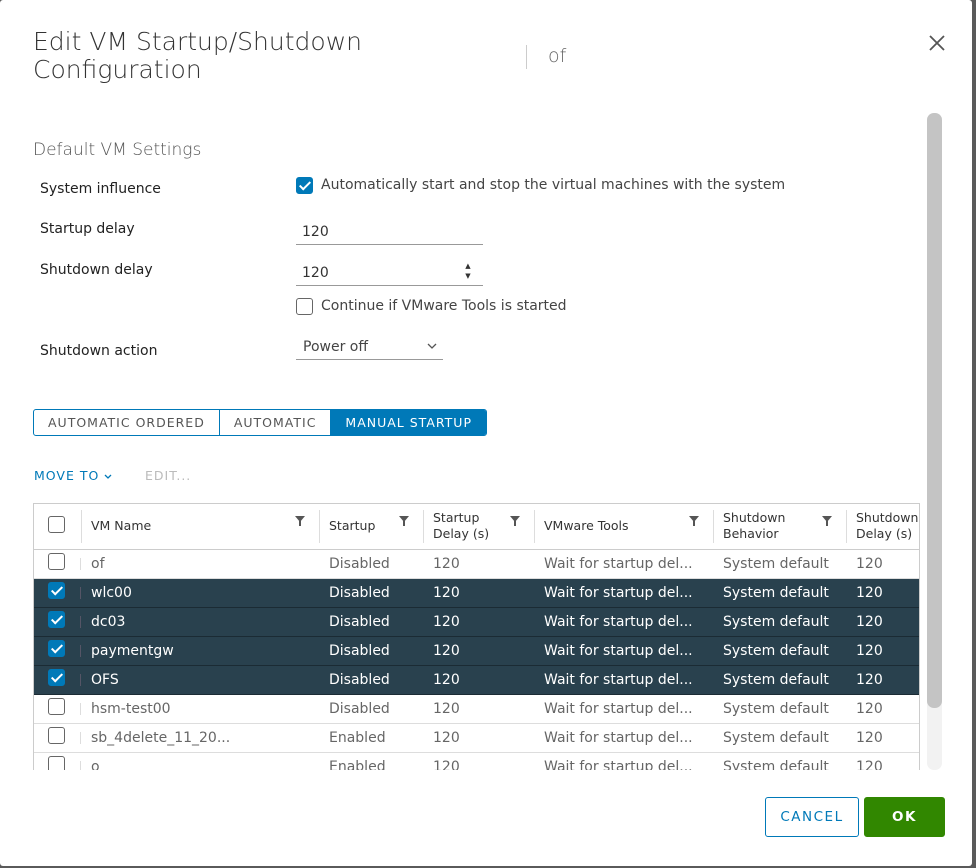 The height and width of the screenshot is (868, 976). I want to click on system-influence-checkbox, so click(304, 185).